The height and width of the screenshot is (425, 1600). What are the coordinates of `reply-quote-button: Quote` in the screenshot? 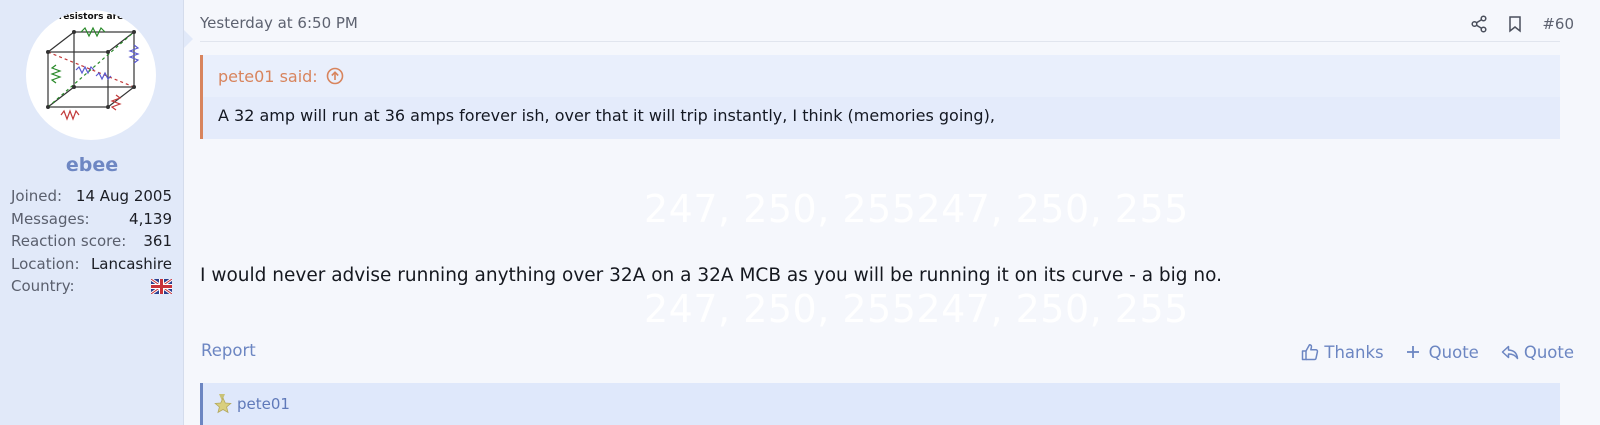 It's located at (1537, 352).